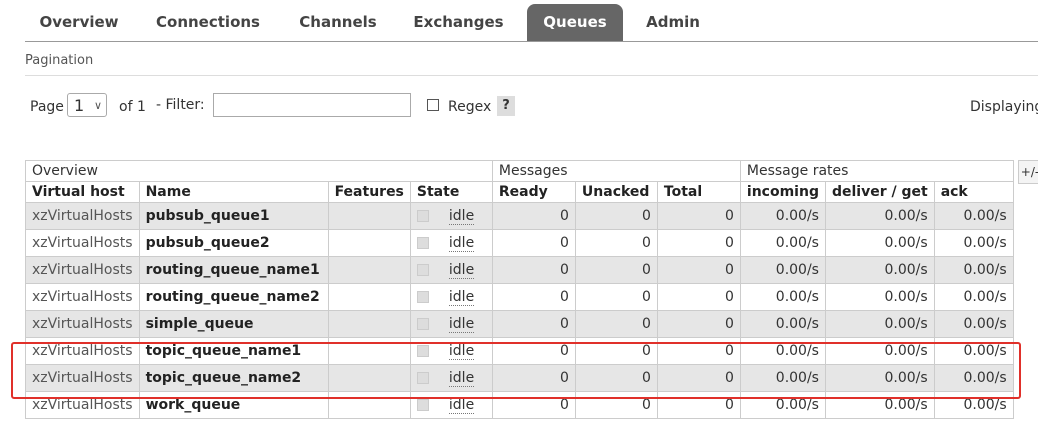 The width and height of the screenshot is (1038, 448). I want to click on tab-queues: Queues, so click(575, 22).